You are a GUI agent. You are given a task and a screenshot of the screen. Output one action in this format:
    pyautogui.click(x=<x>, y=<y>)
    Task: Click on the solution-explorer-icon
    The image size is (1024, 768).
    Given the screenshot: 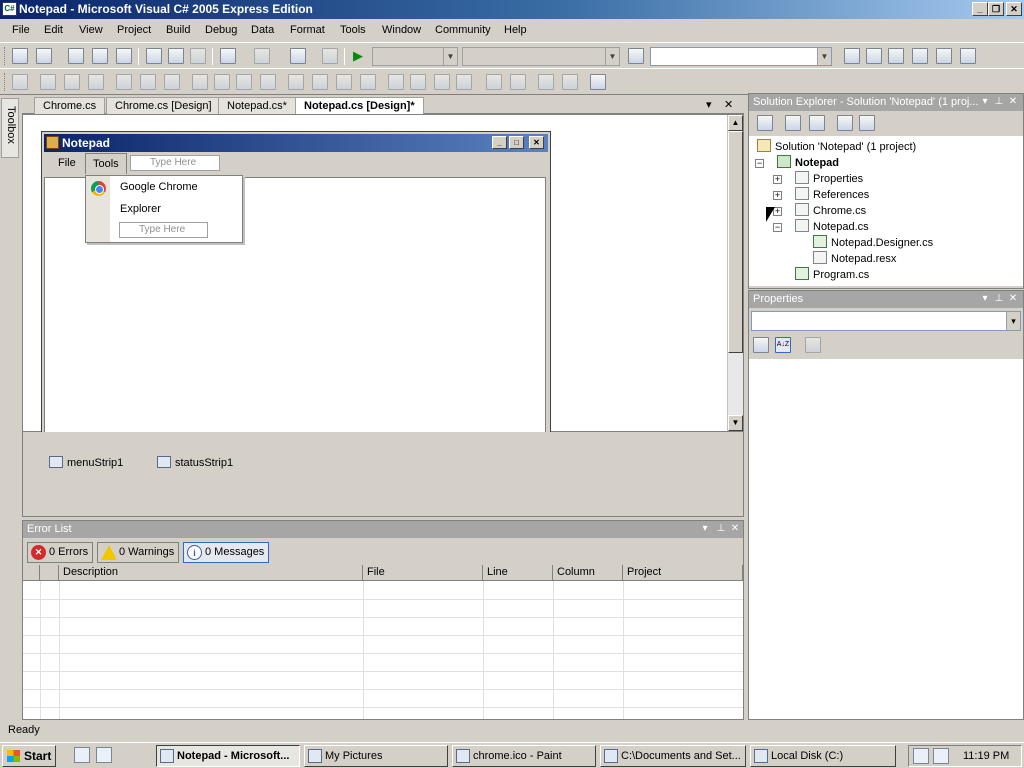 What is the action you would take?
    pyautogui.click(x=852, y=56)
    